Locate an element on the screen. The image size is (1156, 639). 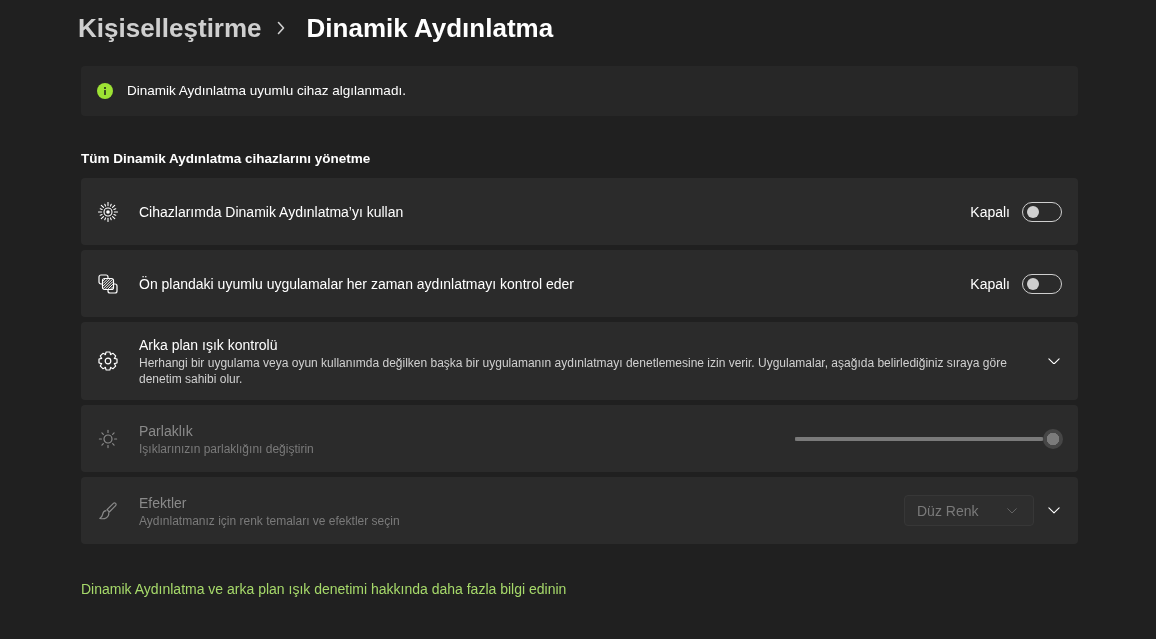
chevron-right-icon is located at coordinates (280, 28).